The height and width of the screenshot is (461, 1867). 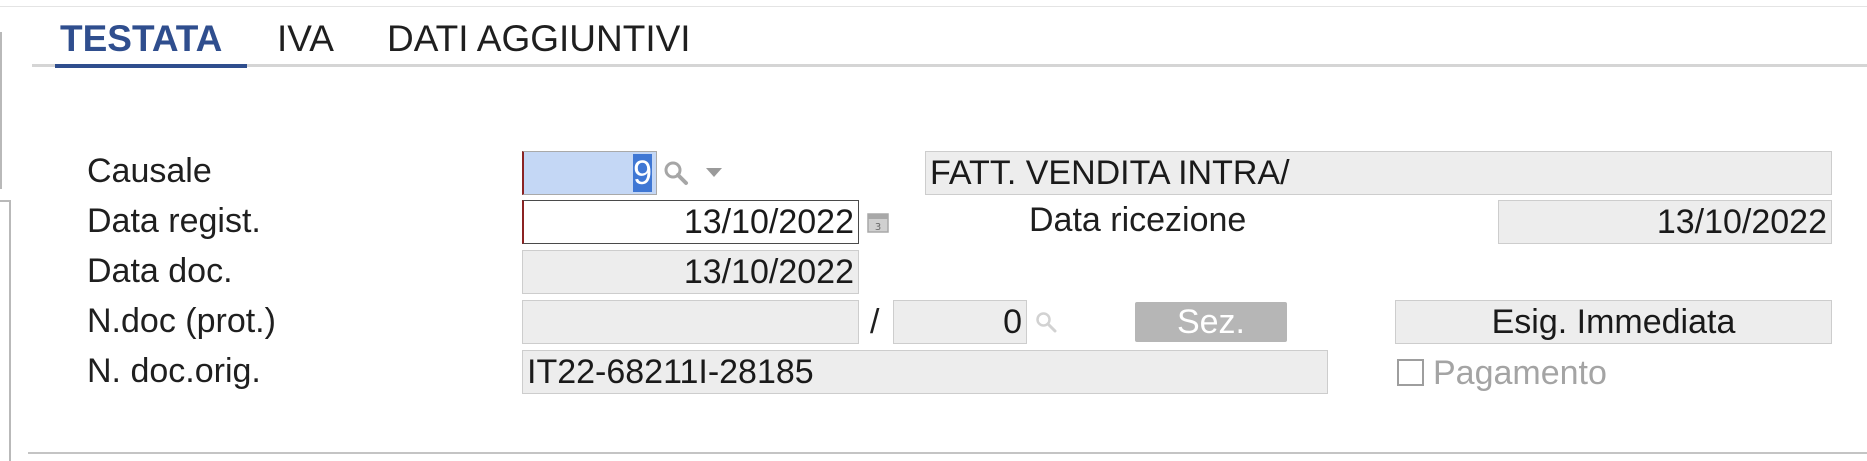 What do you see at coordinates (1046, 322) in the screenshot?
I see `ndoc-search-icon` at bounding box center [1046, 322].